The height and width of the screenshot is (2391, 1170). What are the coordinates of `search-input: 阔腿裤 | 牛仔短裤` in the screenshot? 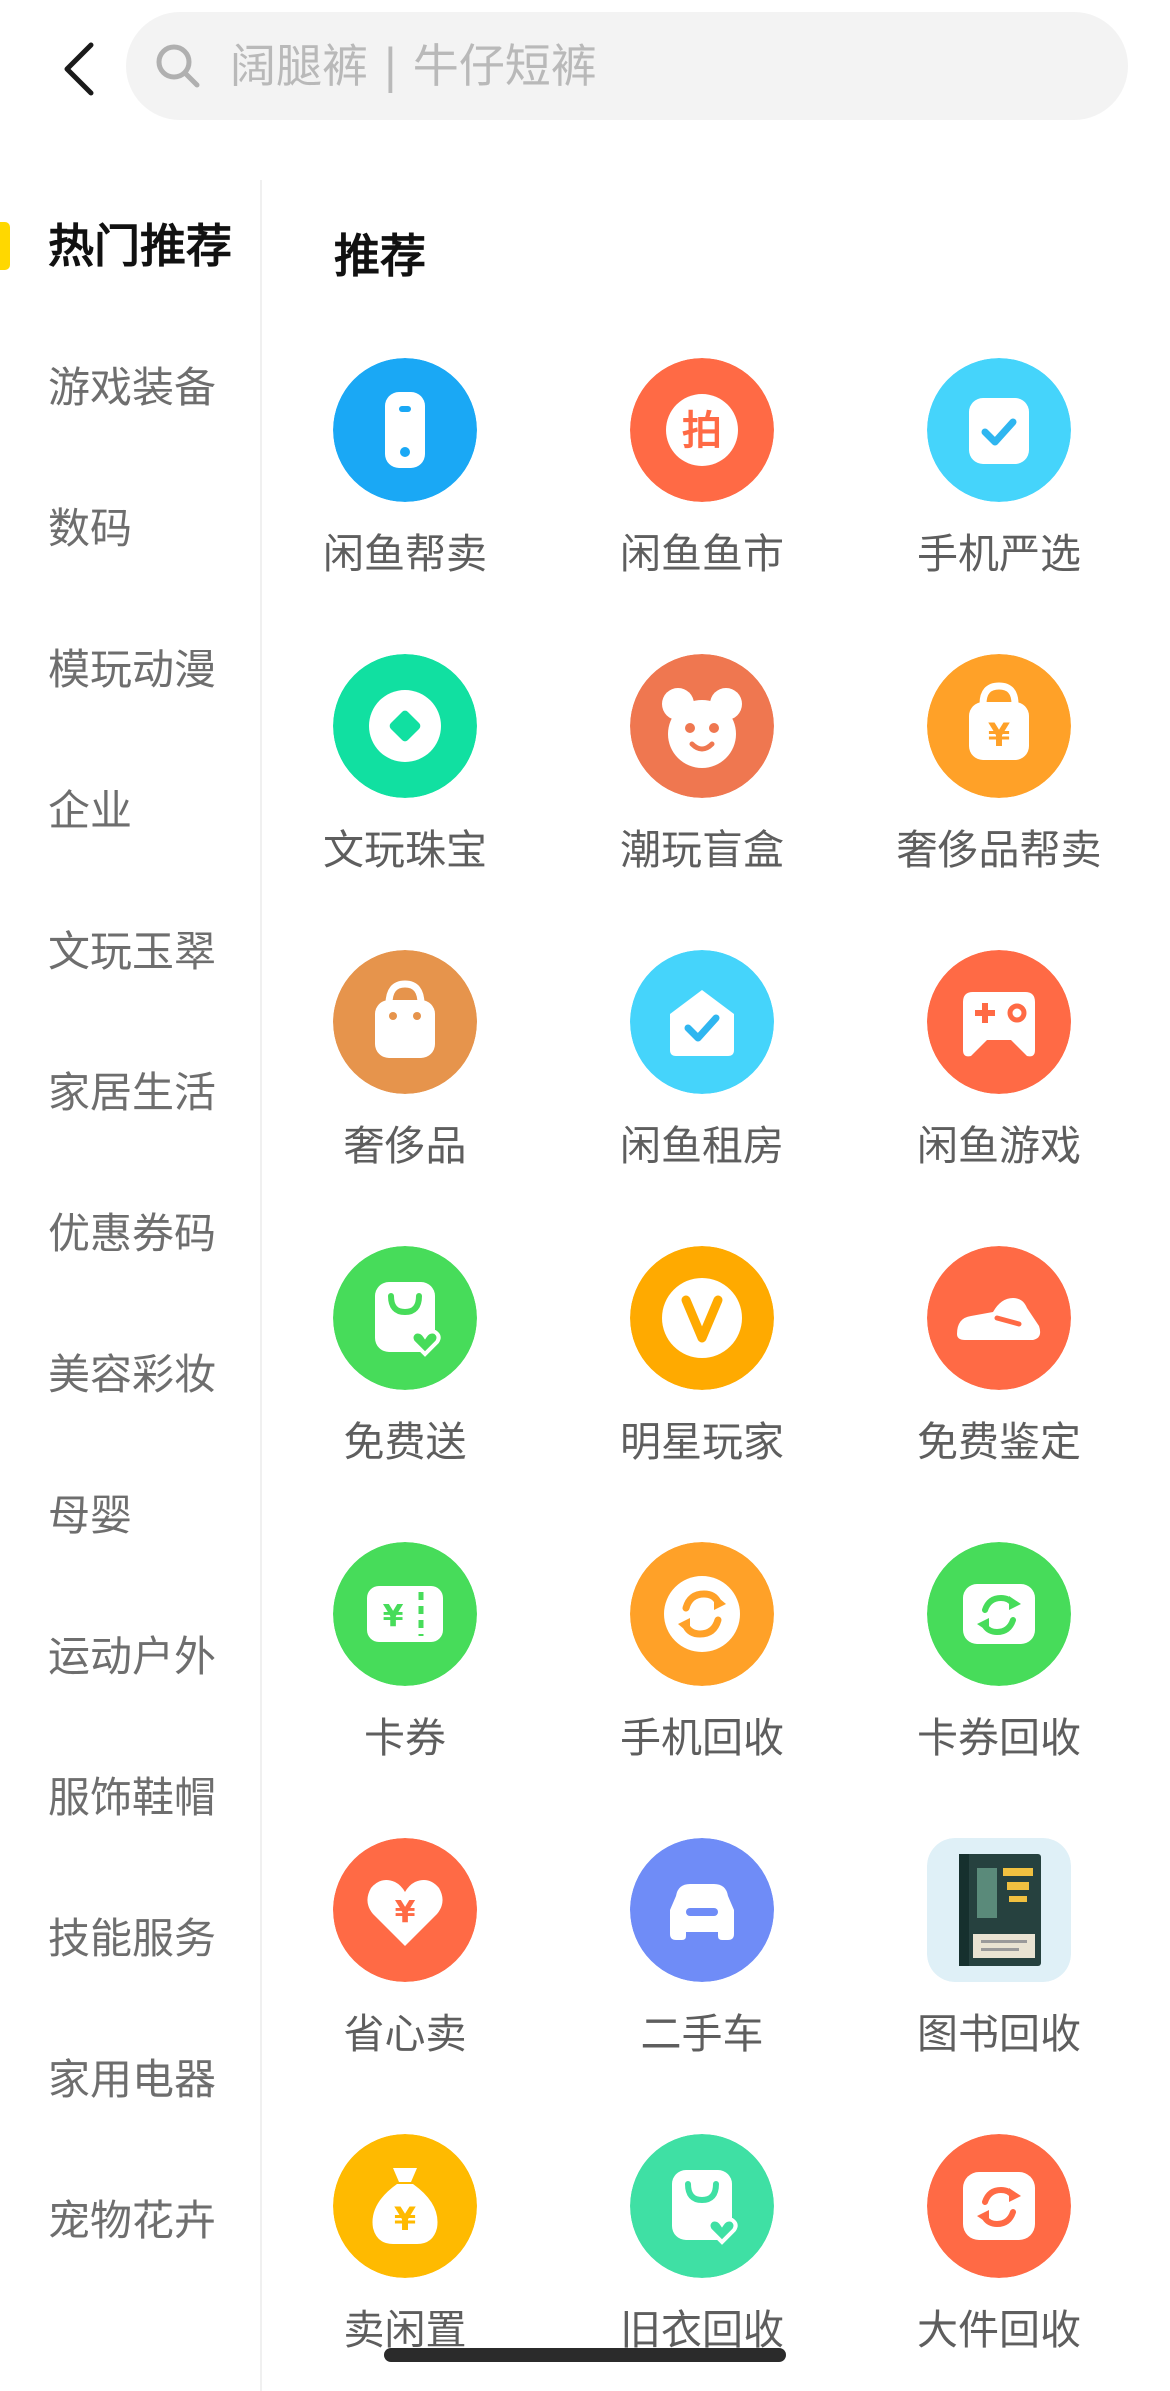 It's located at (627, 66).